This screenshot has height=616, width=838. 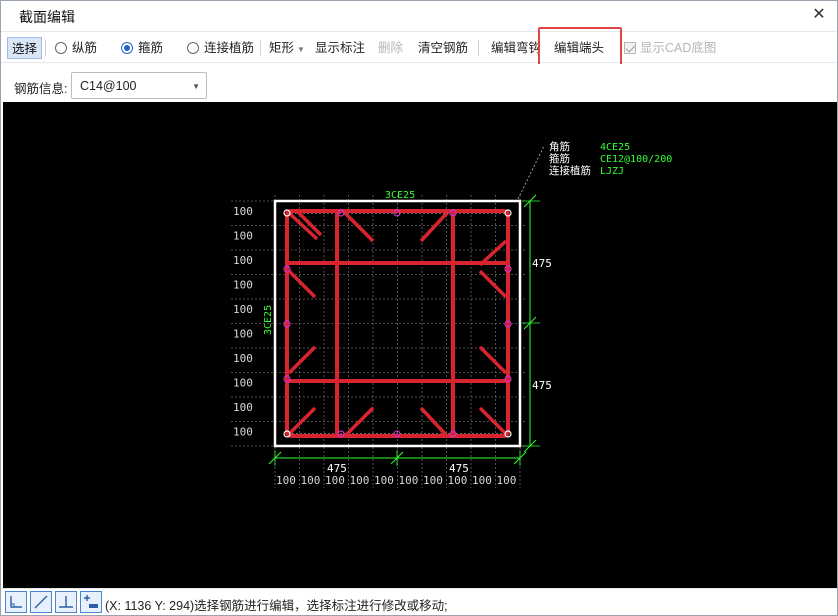 I want to click on delete-button: 删除, so click(x=390, y=48).